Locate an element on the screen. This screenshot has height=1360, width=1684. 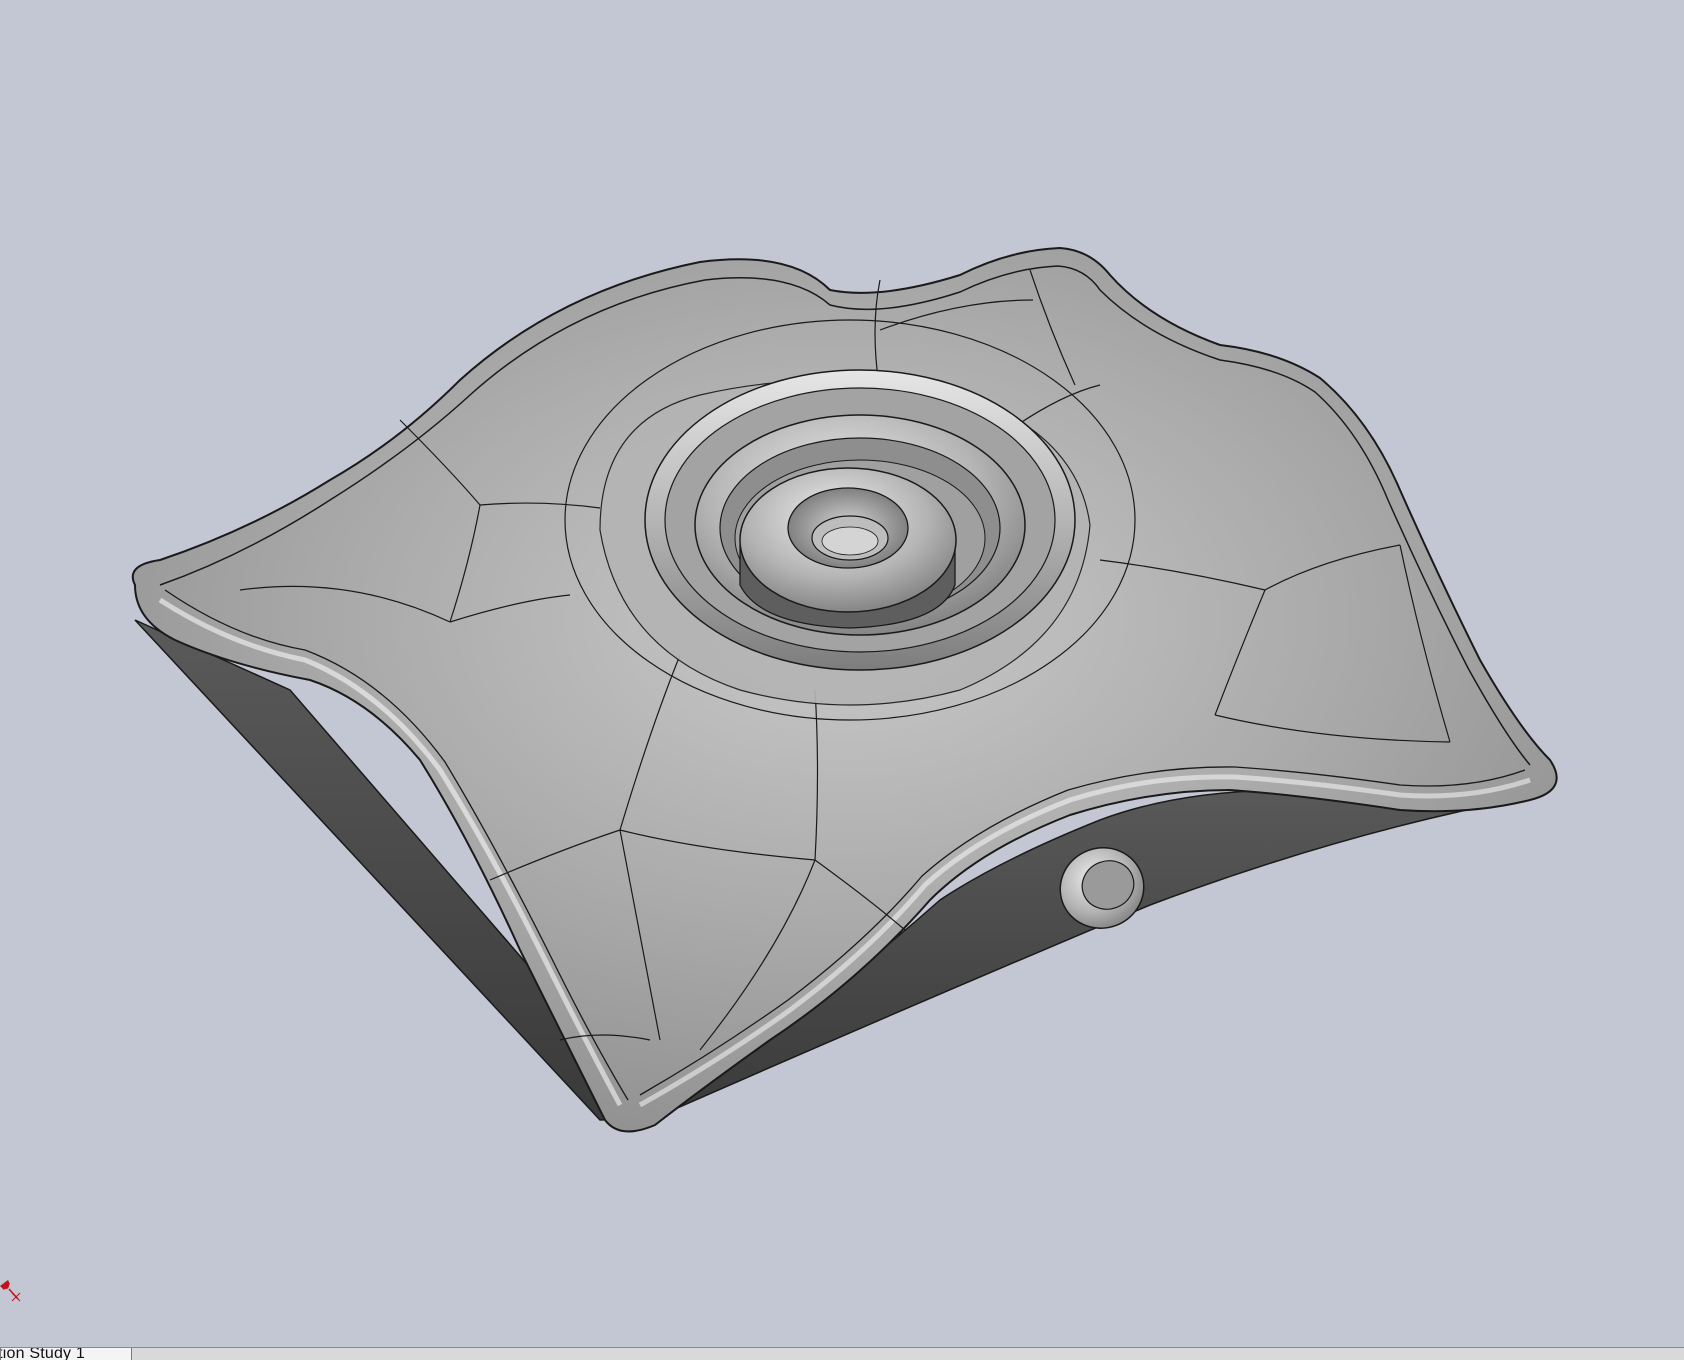
reference-triad-icon is located at coordinates (10, 1291).